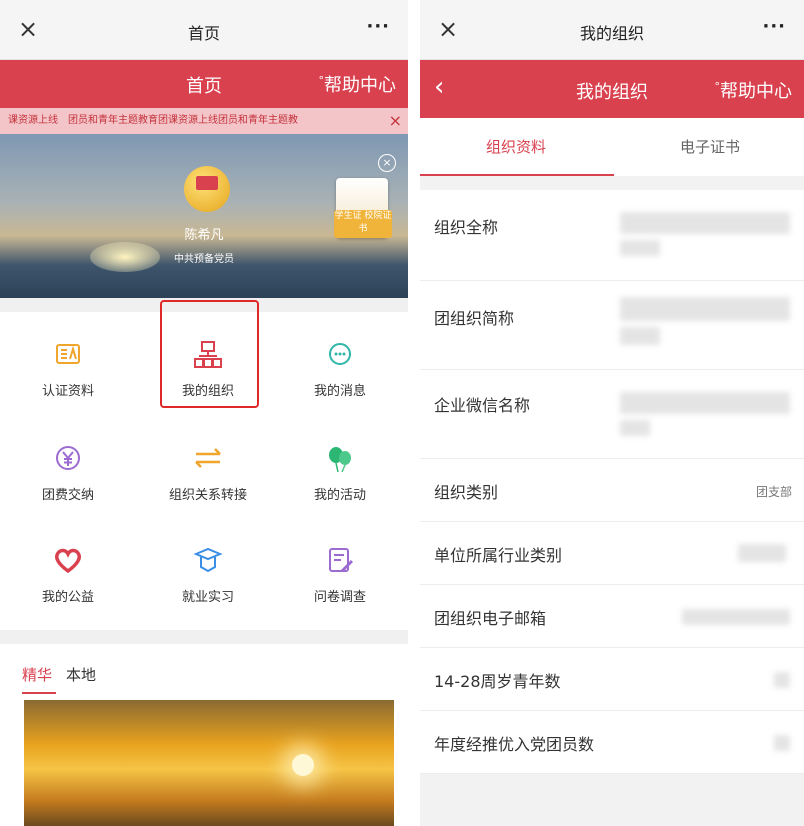 This screenshot has height=826, width=804. What do you see at coordinates (68, 354) in the screenshot?
I see `id-card-icon` at bounding box center [68, 354].